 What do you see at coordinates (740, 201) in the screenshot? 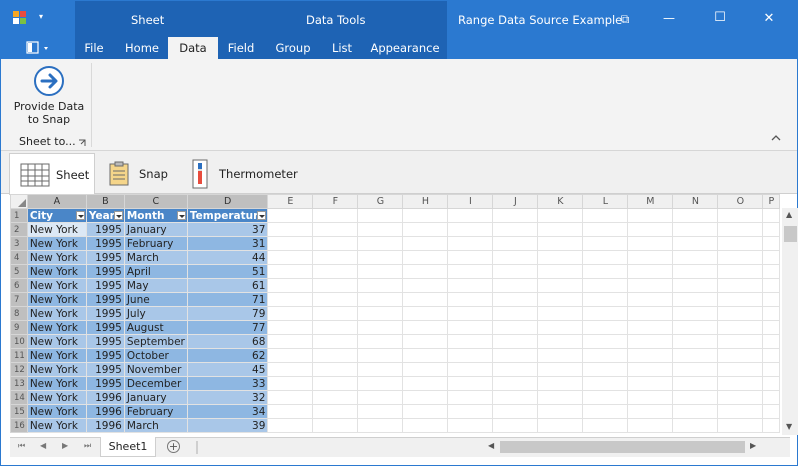
I see `column-header: O` at bounding box center [740, 201].